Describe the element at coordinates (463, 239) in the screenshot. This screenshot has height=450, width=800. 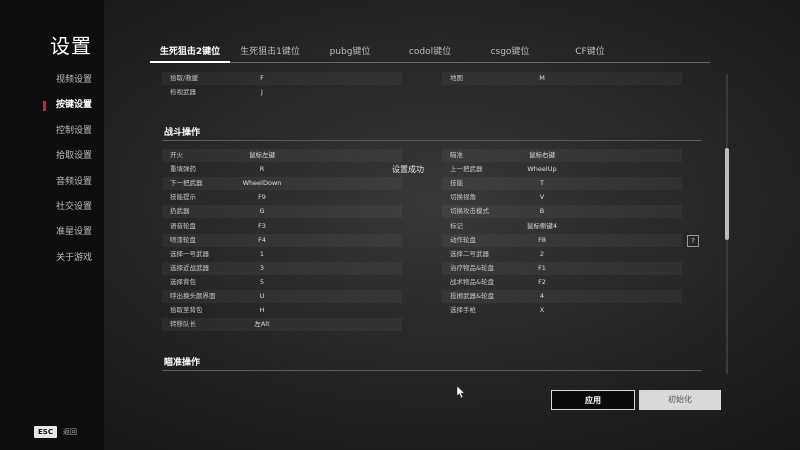
I see `keybind-action-label: 动作轮盘` at that location.